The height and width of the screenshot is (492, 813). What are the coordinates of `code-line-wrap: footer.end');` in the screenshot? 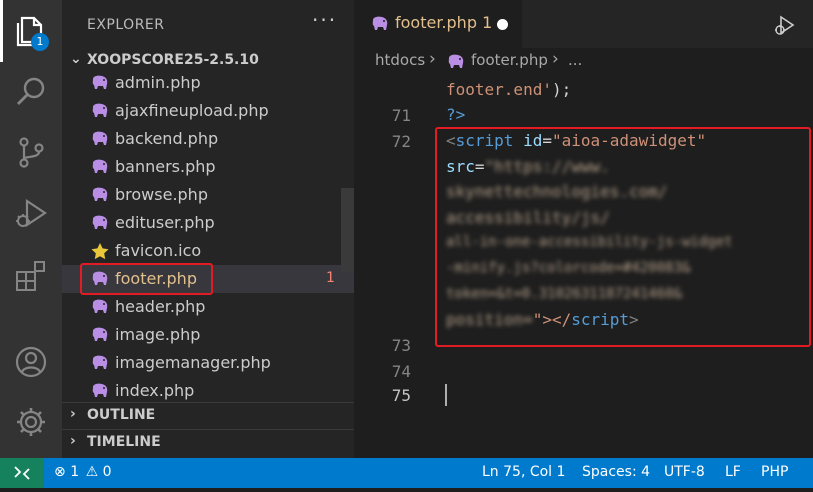 It's located at (509, 89).